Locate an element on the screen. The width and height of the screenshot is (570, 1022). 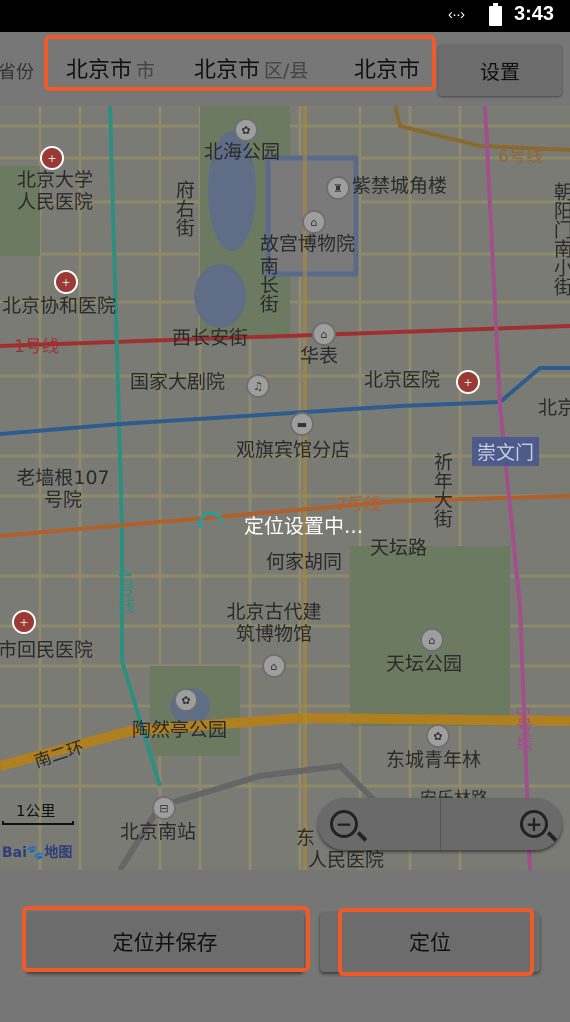
selector-highlight-box is located at coordinates (240, 63).